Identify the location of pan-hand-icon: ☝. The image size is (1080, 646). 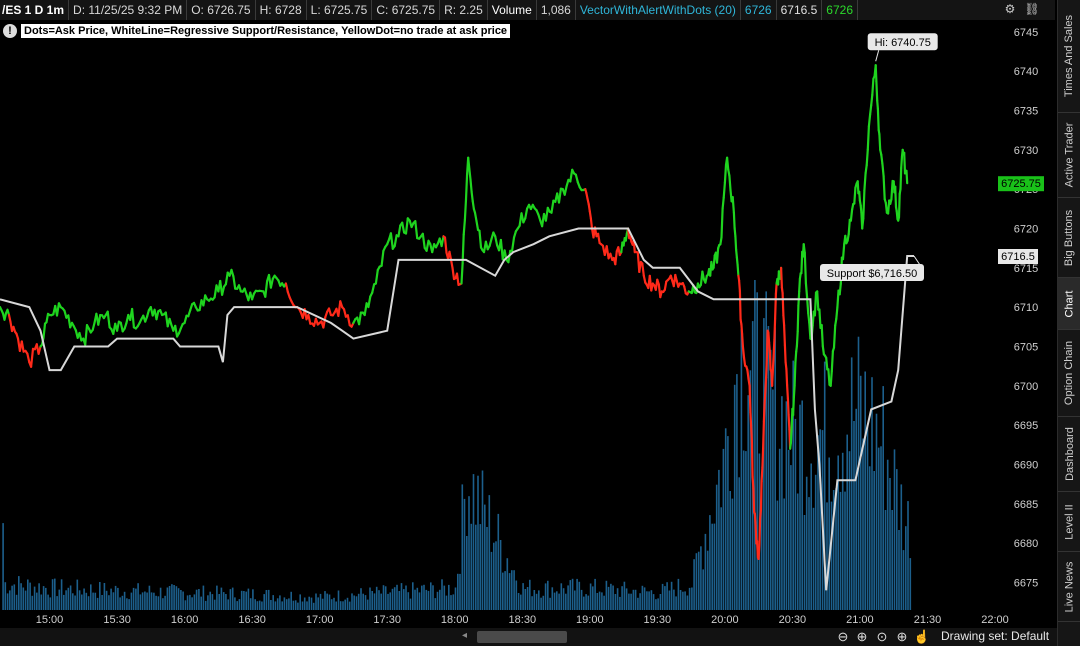
(922, 637).